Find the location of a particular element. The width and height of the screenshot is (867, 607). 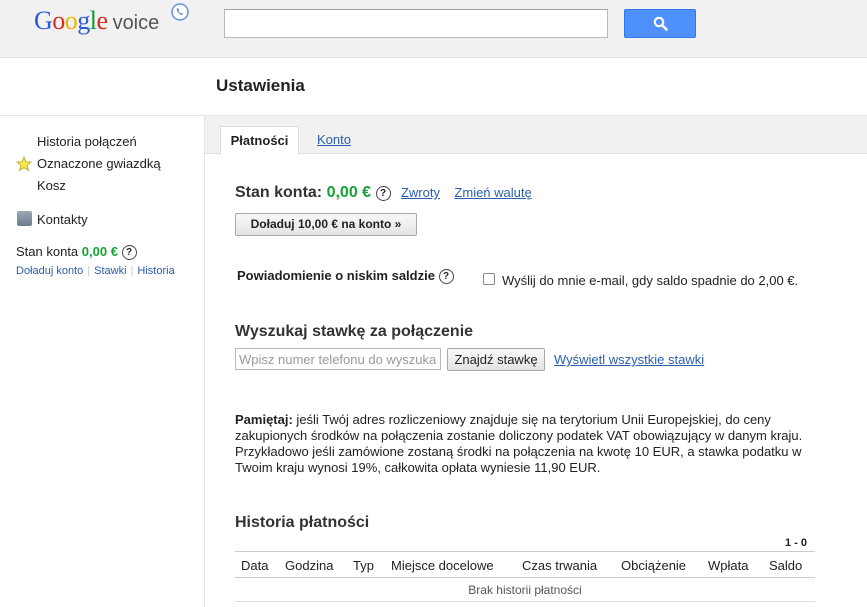

column-header: Saldo is located at coordinates (785, 565).